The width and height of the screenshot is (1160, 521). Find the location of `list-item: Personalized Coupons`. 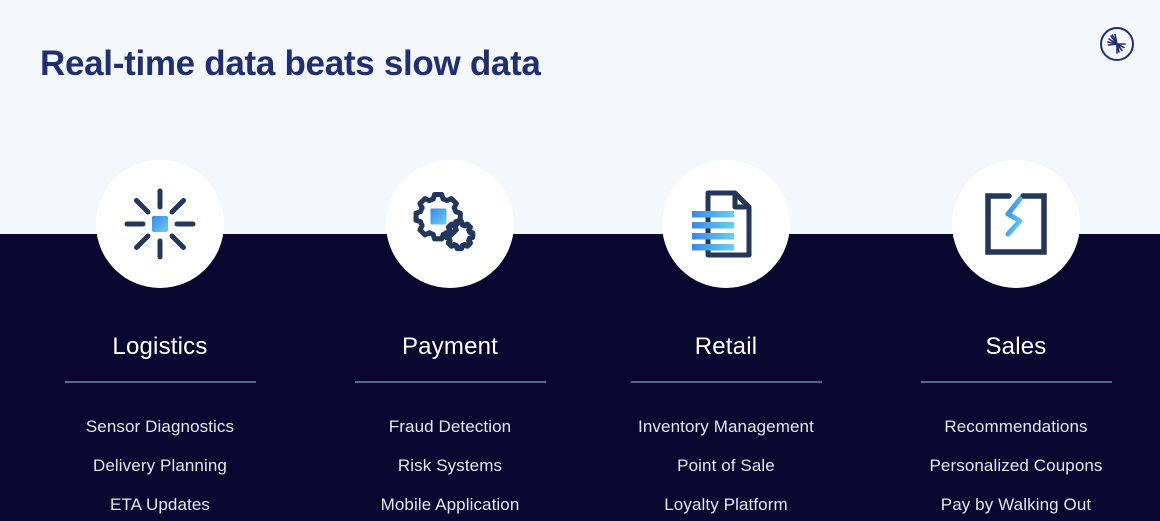

list-item: Personalized Coupons is located at coordinates (1016, 465).